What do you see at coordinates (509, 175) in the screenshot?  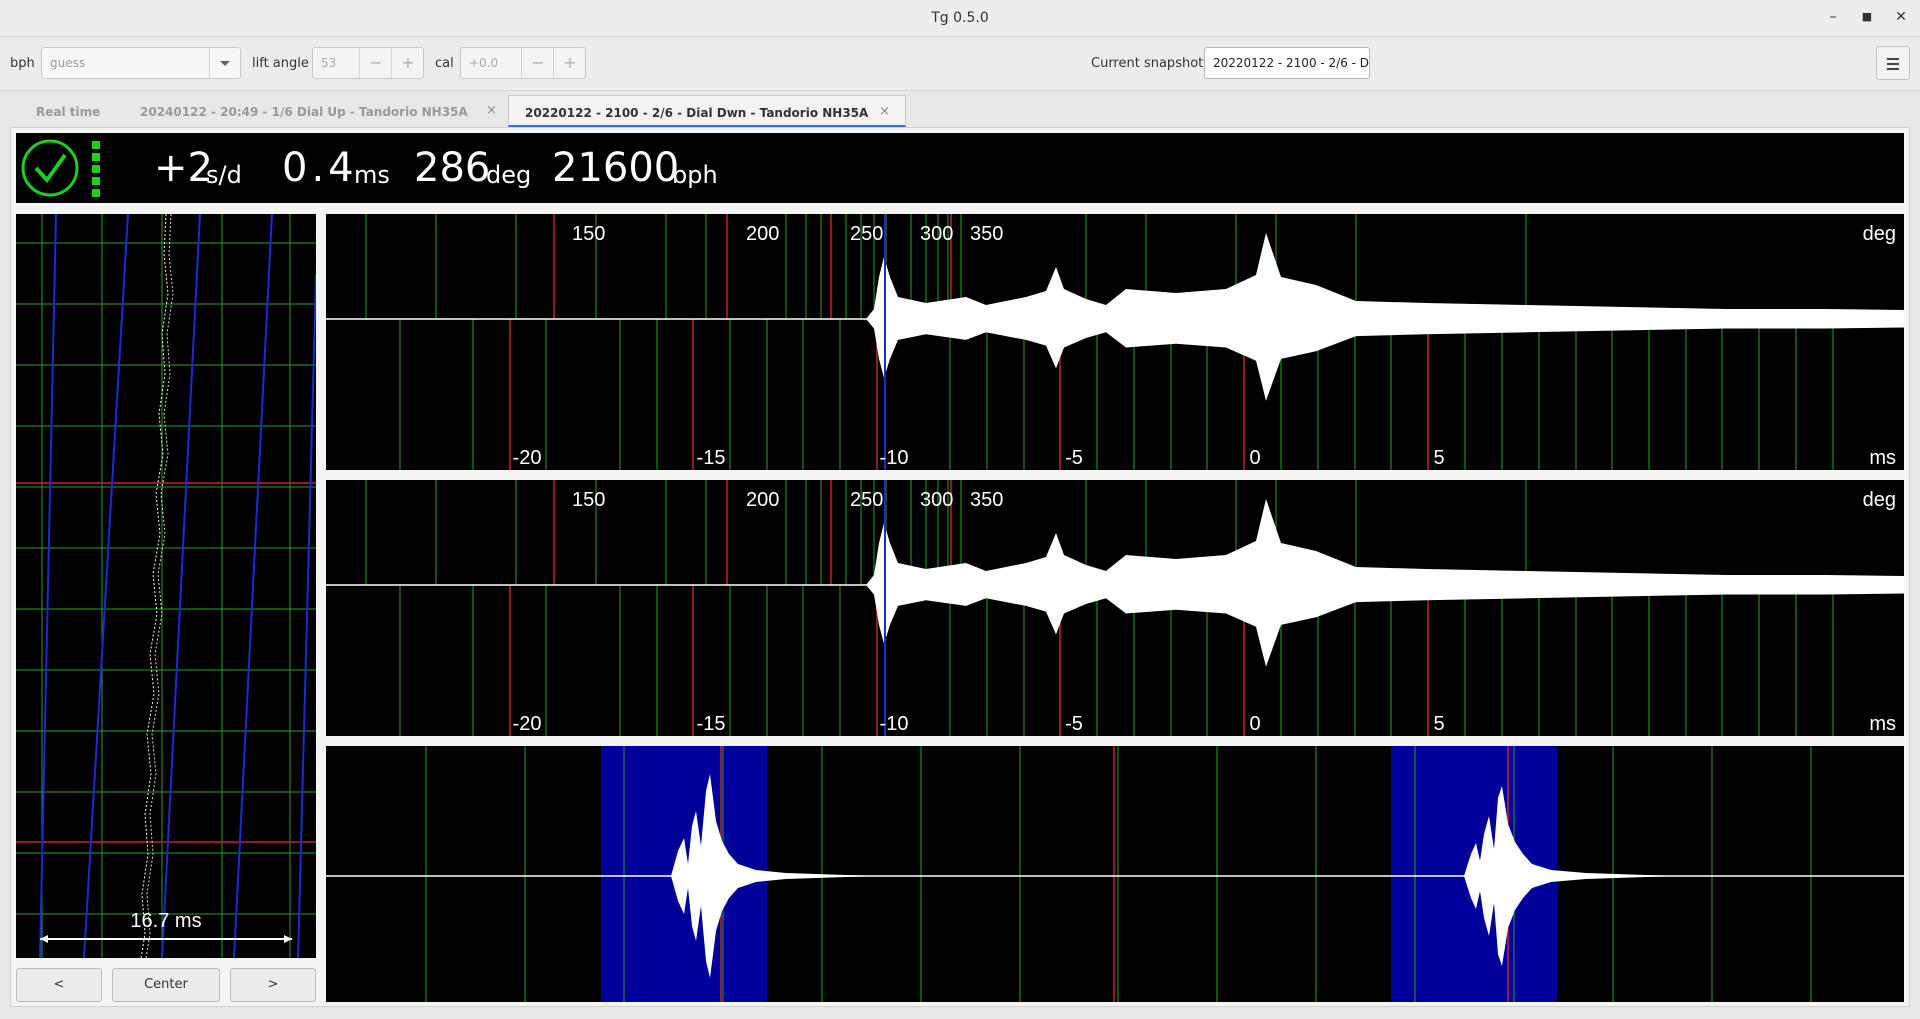 I see `amplitude-unit: deg` at bounding box center [509, 175].